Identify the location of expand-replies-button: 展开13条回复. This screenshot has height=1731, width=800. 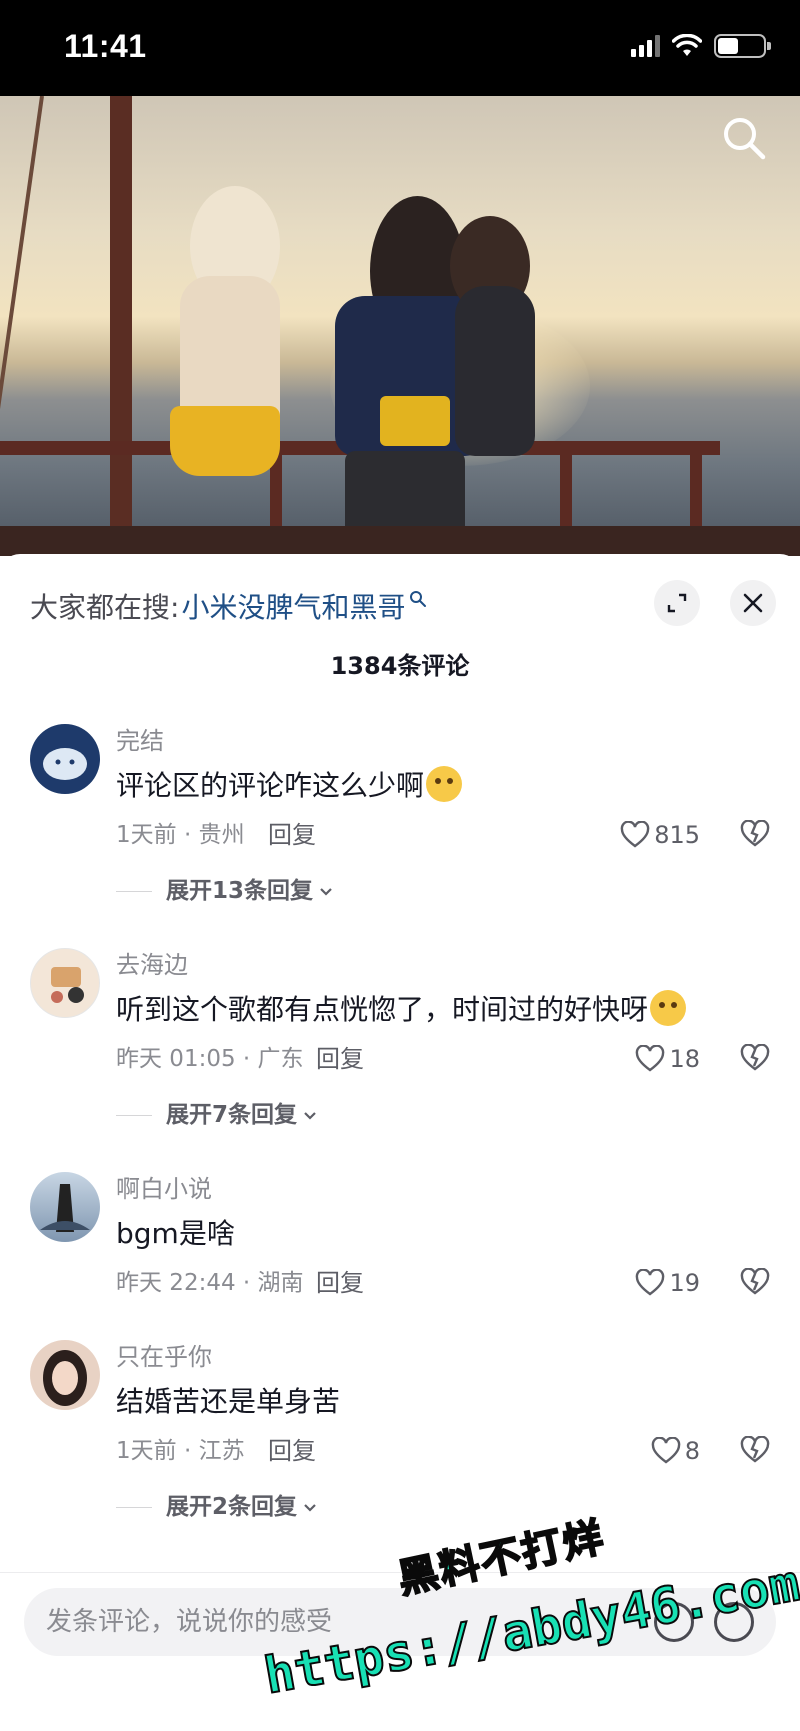
(443, 891).